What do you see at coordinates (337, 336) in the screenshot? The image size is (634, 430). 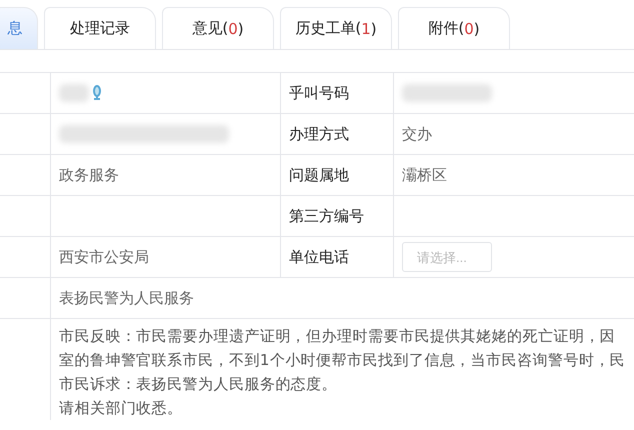 I see `content-line: 市民反映：市民需要办理遗产证明，但办理时需要市民提供其姥姥的死亡证明，因` at bounding box center [337, 336].